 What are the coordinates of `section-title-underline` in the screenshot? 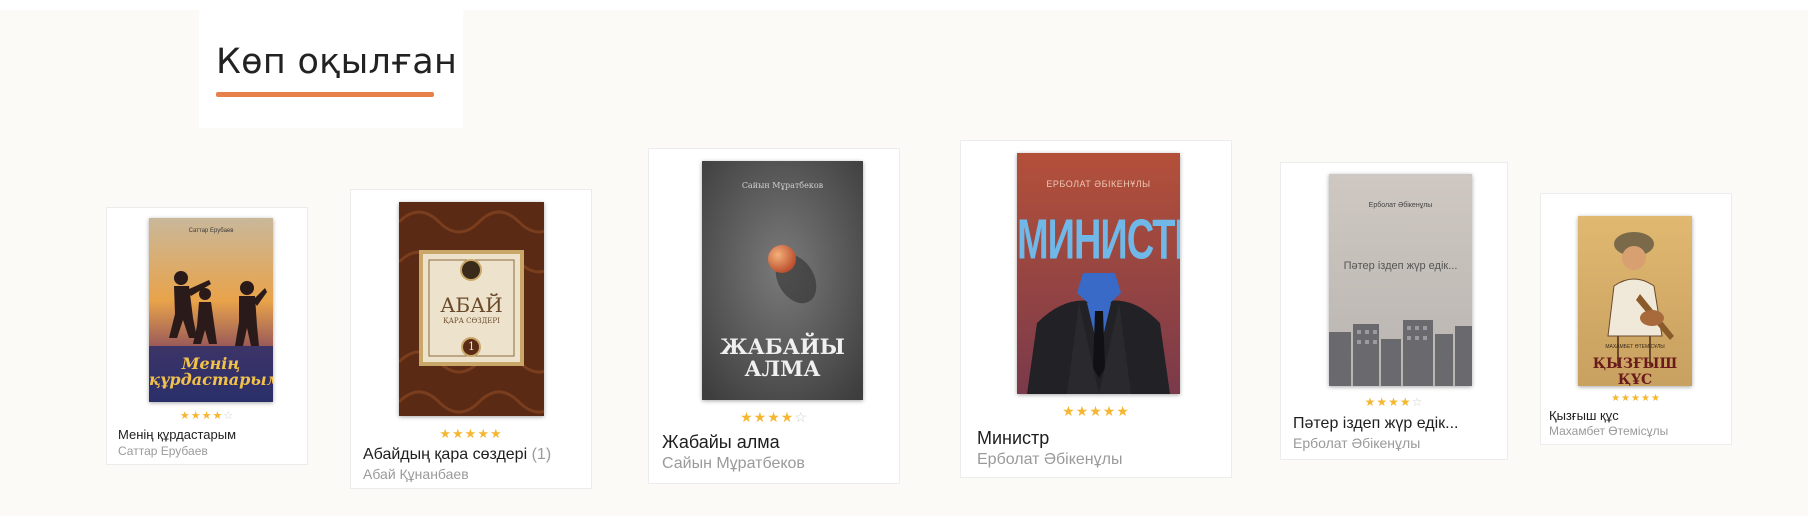 It's located at (325, 94).